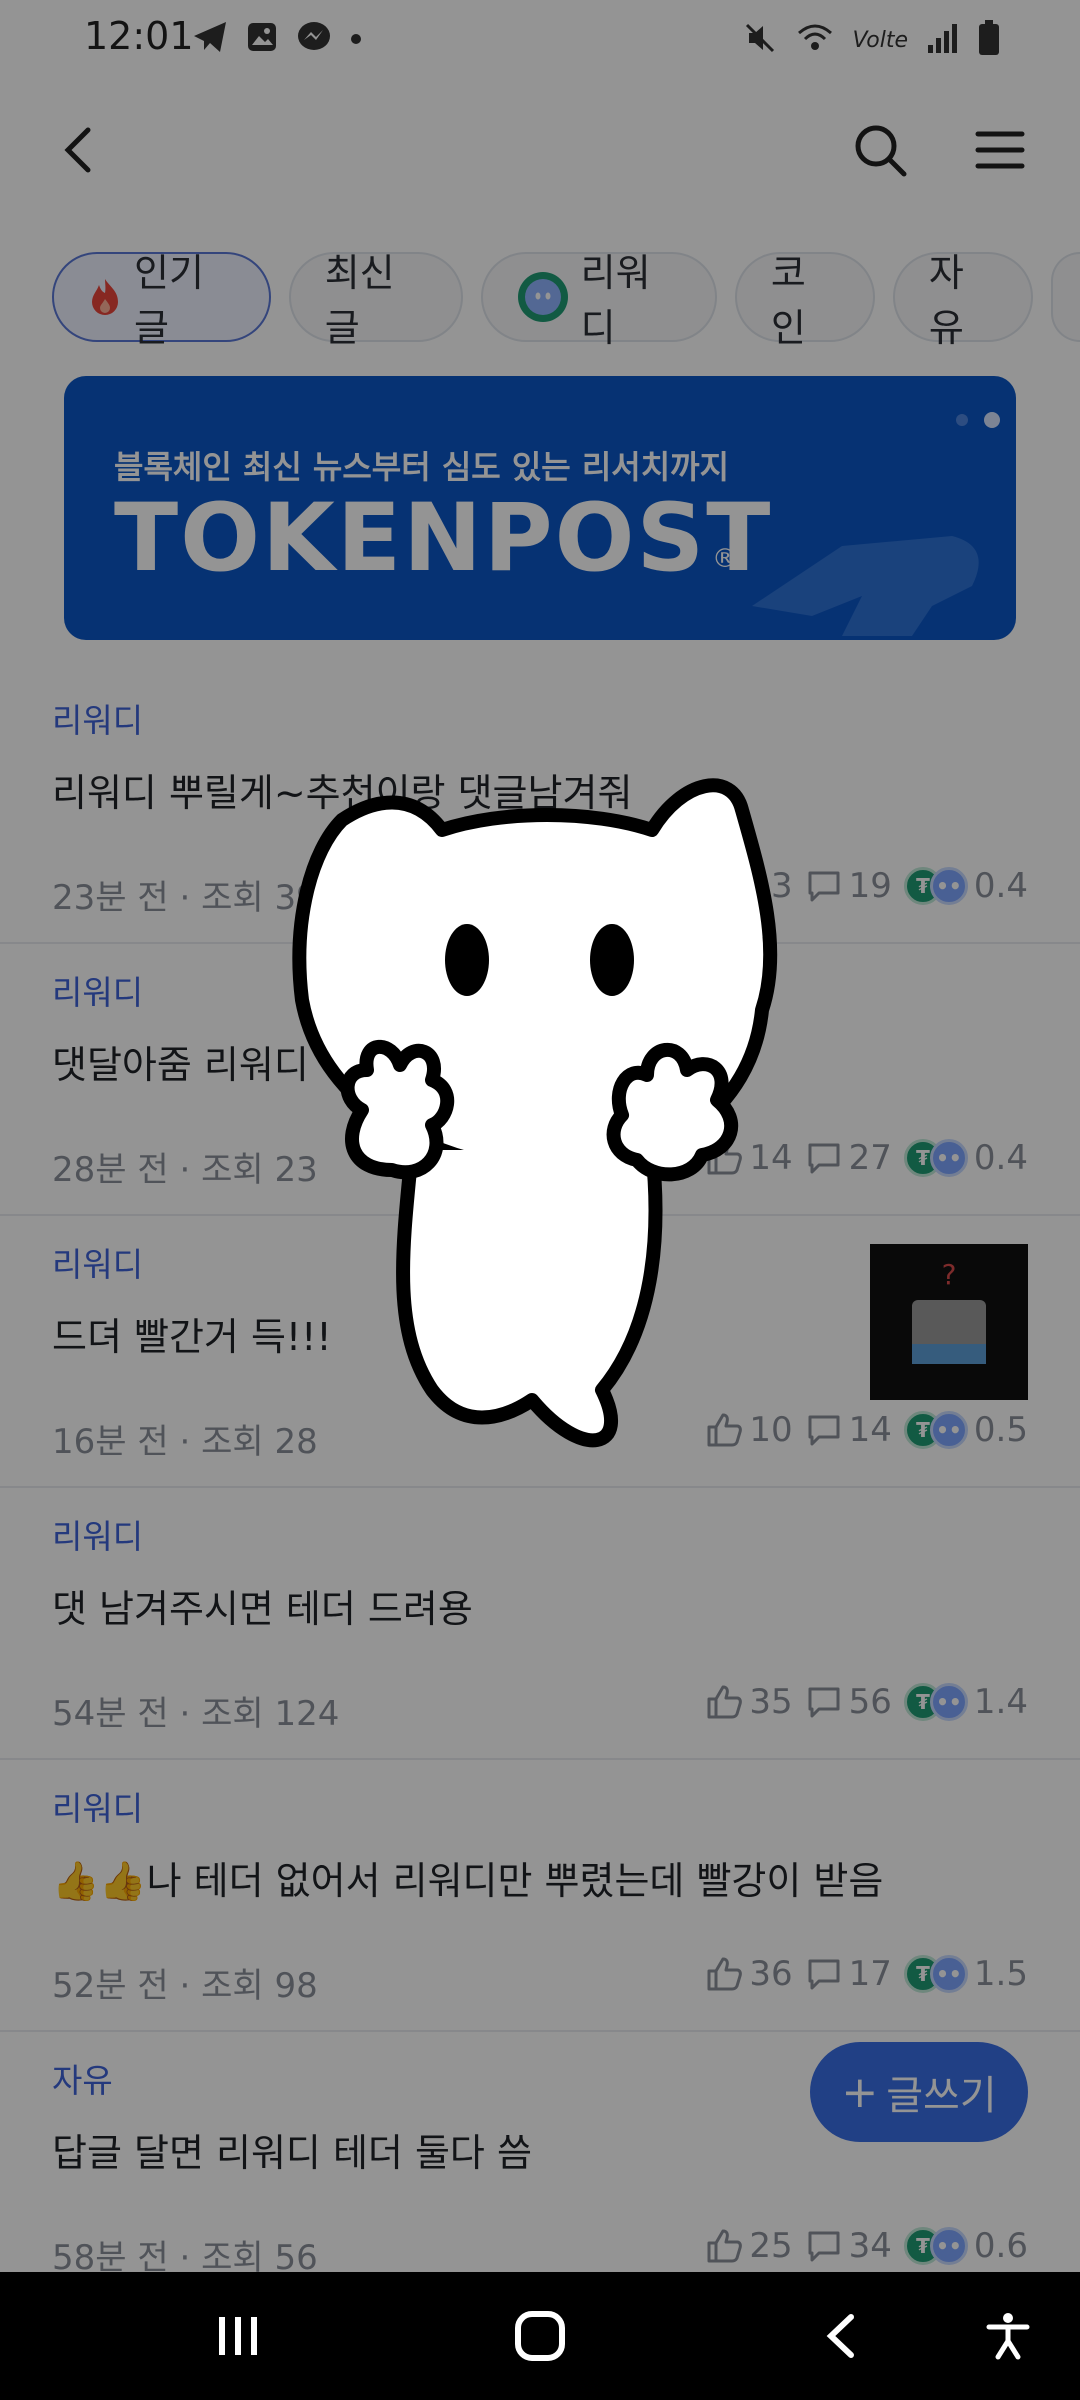  I want to click on home-button, so click(540, 2336).